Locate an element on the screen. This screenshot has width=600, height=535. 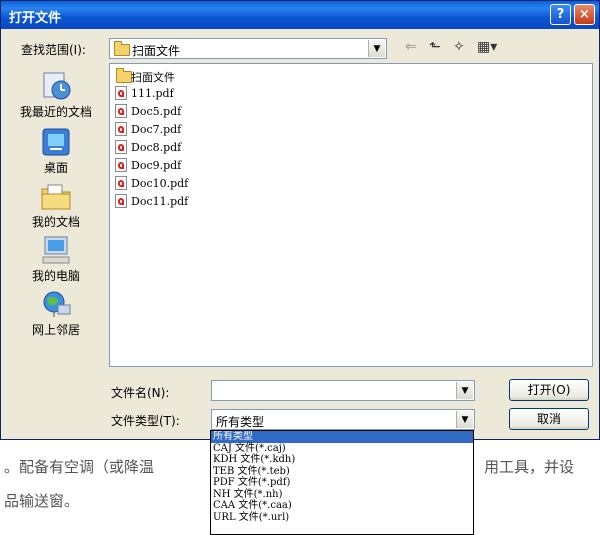
file-name: 111.pdf is located at coordinates (152, 93).